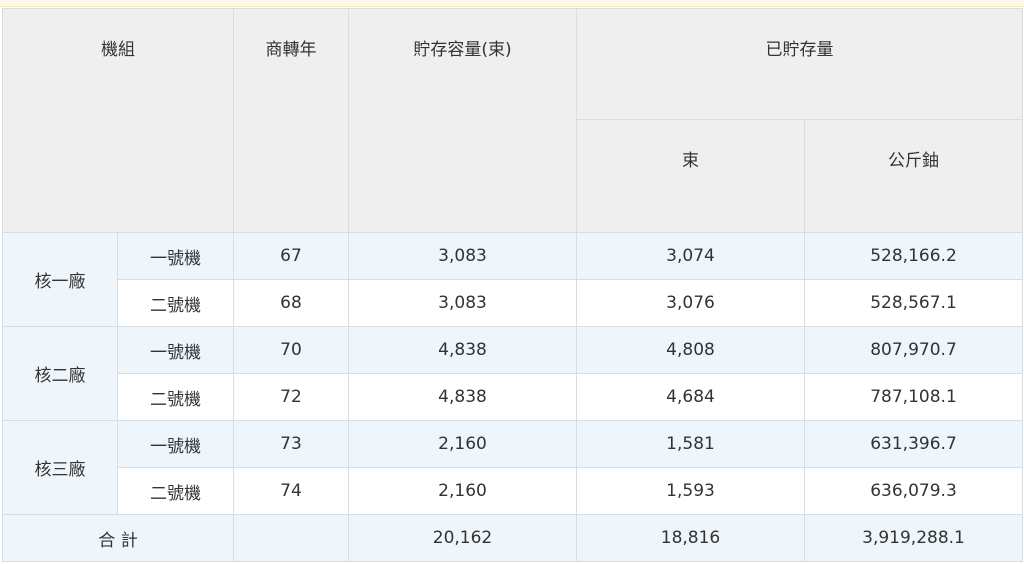  I want to click on plant-name: 核二廠, so click(60, 373).